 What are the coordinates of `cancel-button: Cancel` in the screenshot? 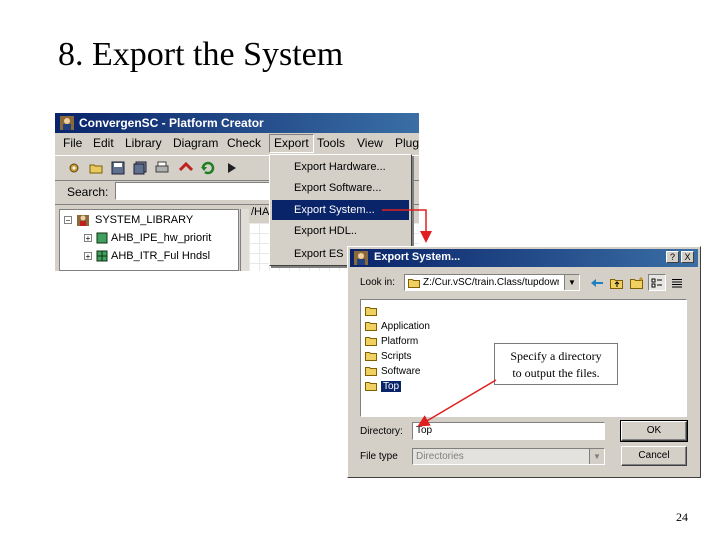 It's located at (654, 456).